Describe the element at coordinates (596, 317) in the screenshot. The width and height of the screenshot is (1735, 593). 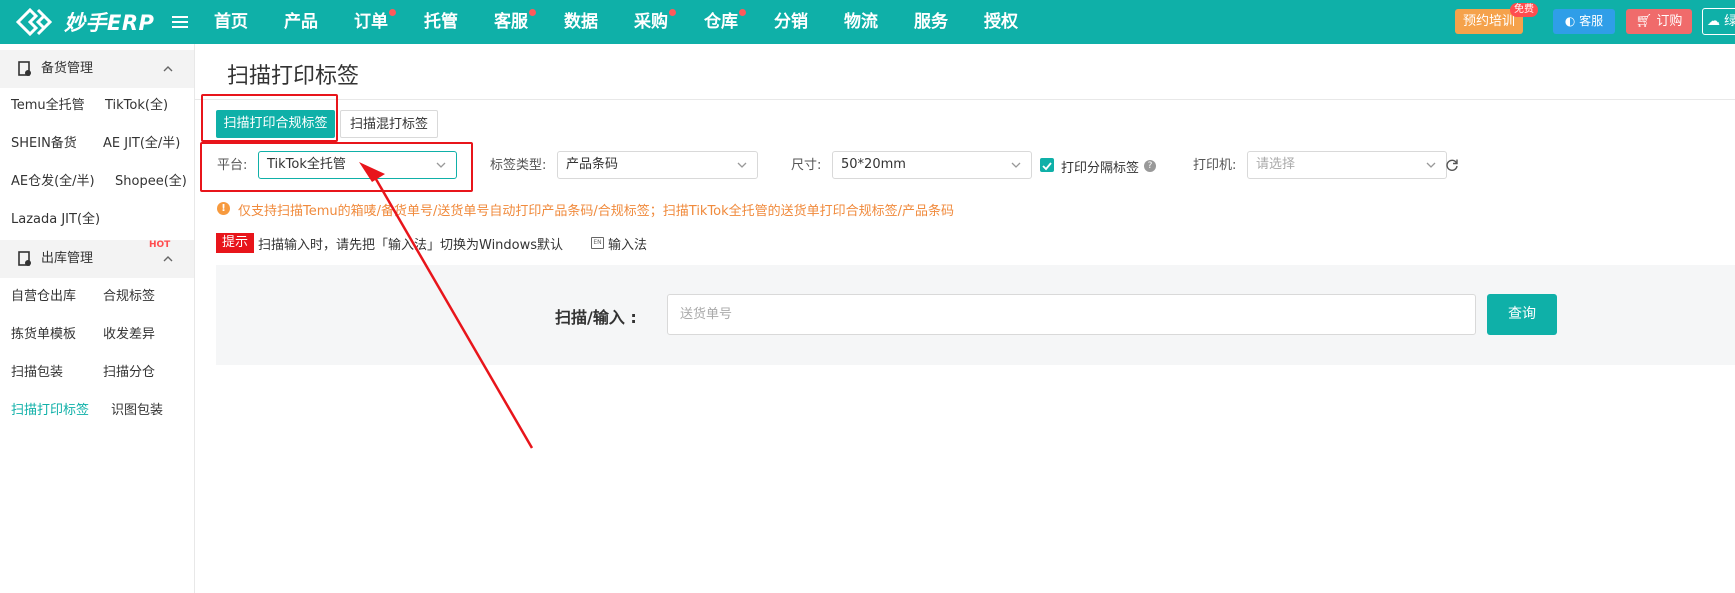
I see `scan-label: 扫描/输入 :` at that location.